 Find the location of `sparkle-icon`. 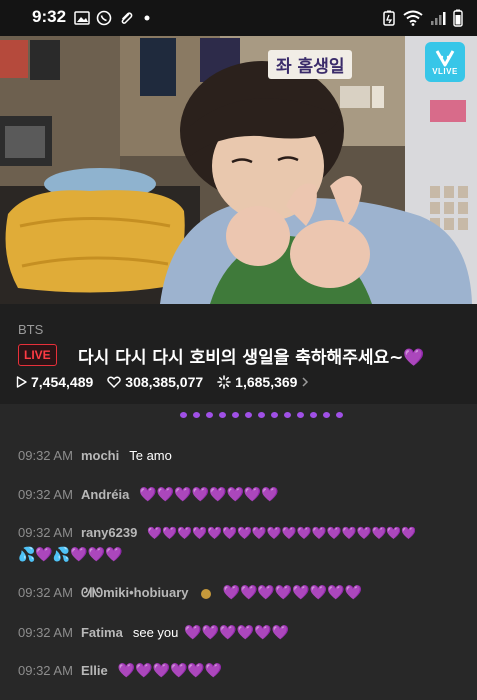

sparkle-icon is located at coordinates (224, 382).